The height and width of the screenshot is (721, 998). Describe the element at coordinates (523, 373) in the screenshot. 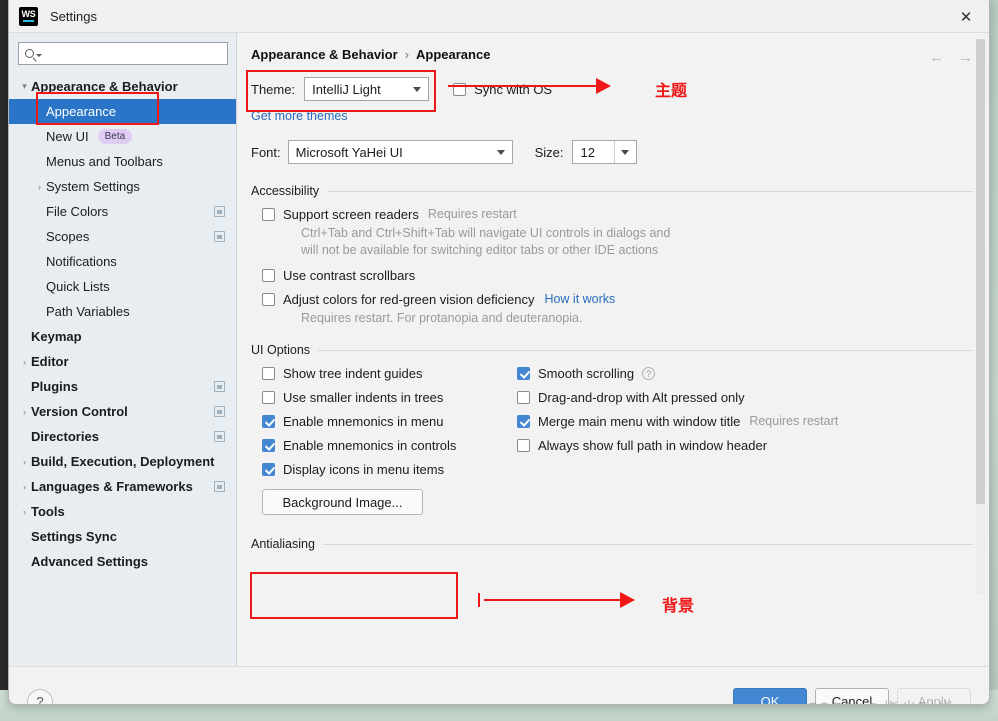

I see `ui-option-right-0-checkbox` at that location.